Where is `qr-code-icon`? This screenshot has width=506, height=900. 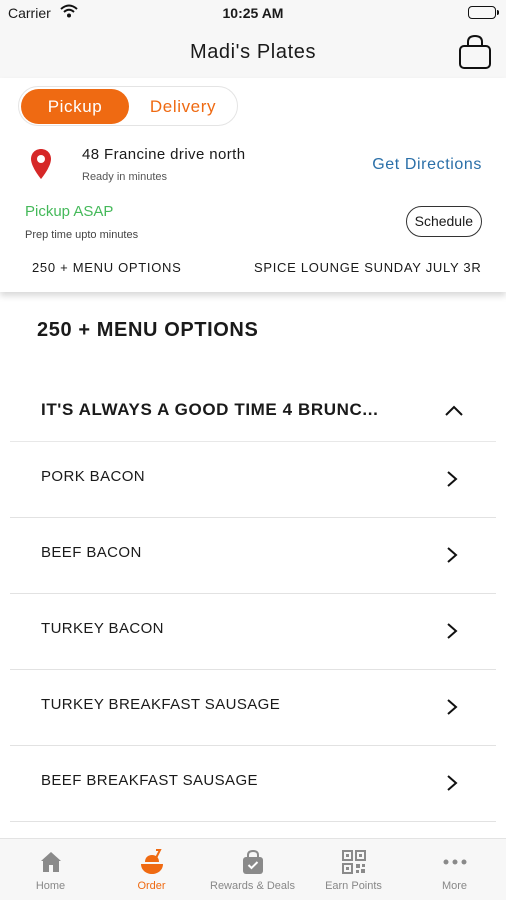 qr-code-icon is located at coordinates (354, 862).